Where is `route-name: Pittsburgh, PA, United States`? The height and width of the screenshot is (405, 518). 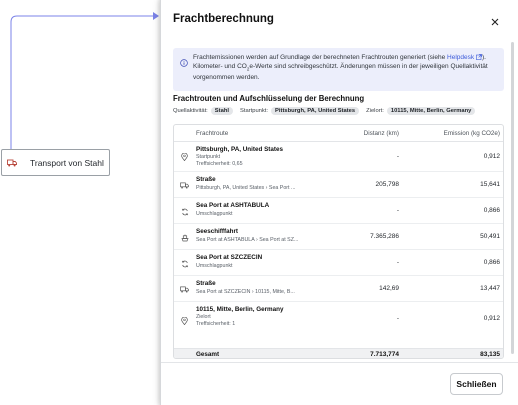 route-name: Pittsburgh, PA, United States is located at coordinates (239, 149).